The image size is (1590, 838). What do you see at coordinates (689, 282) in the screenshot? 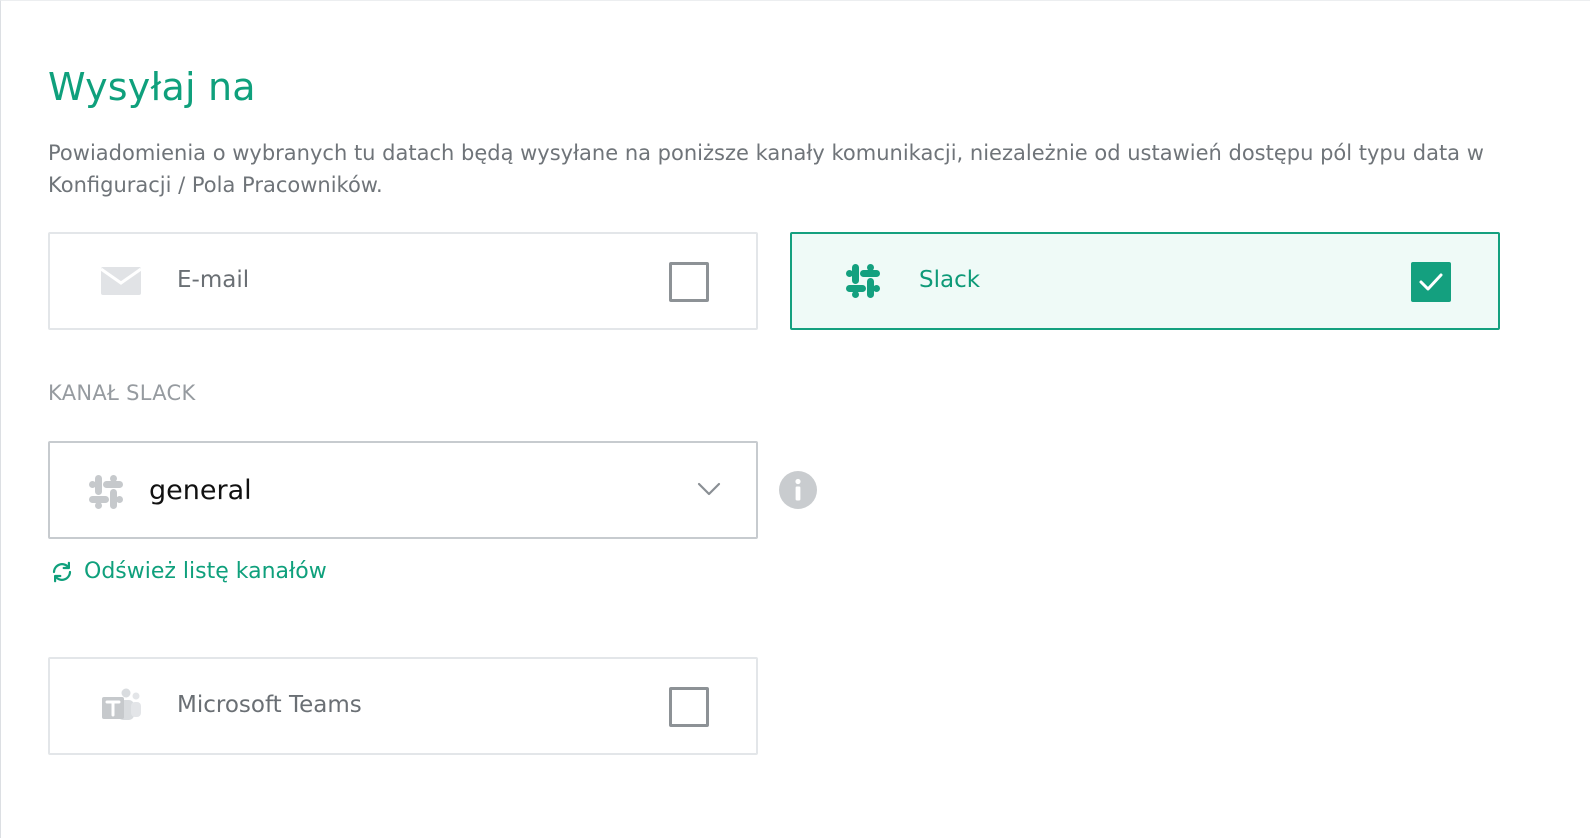
I see `email-checkbox` at bounding box center [689, 282].